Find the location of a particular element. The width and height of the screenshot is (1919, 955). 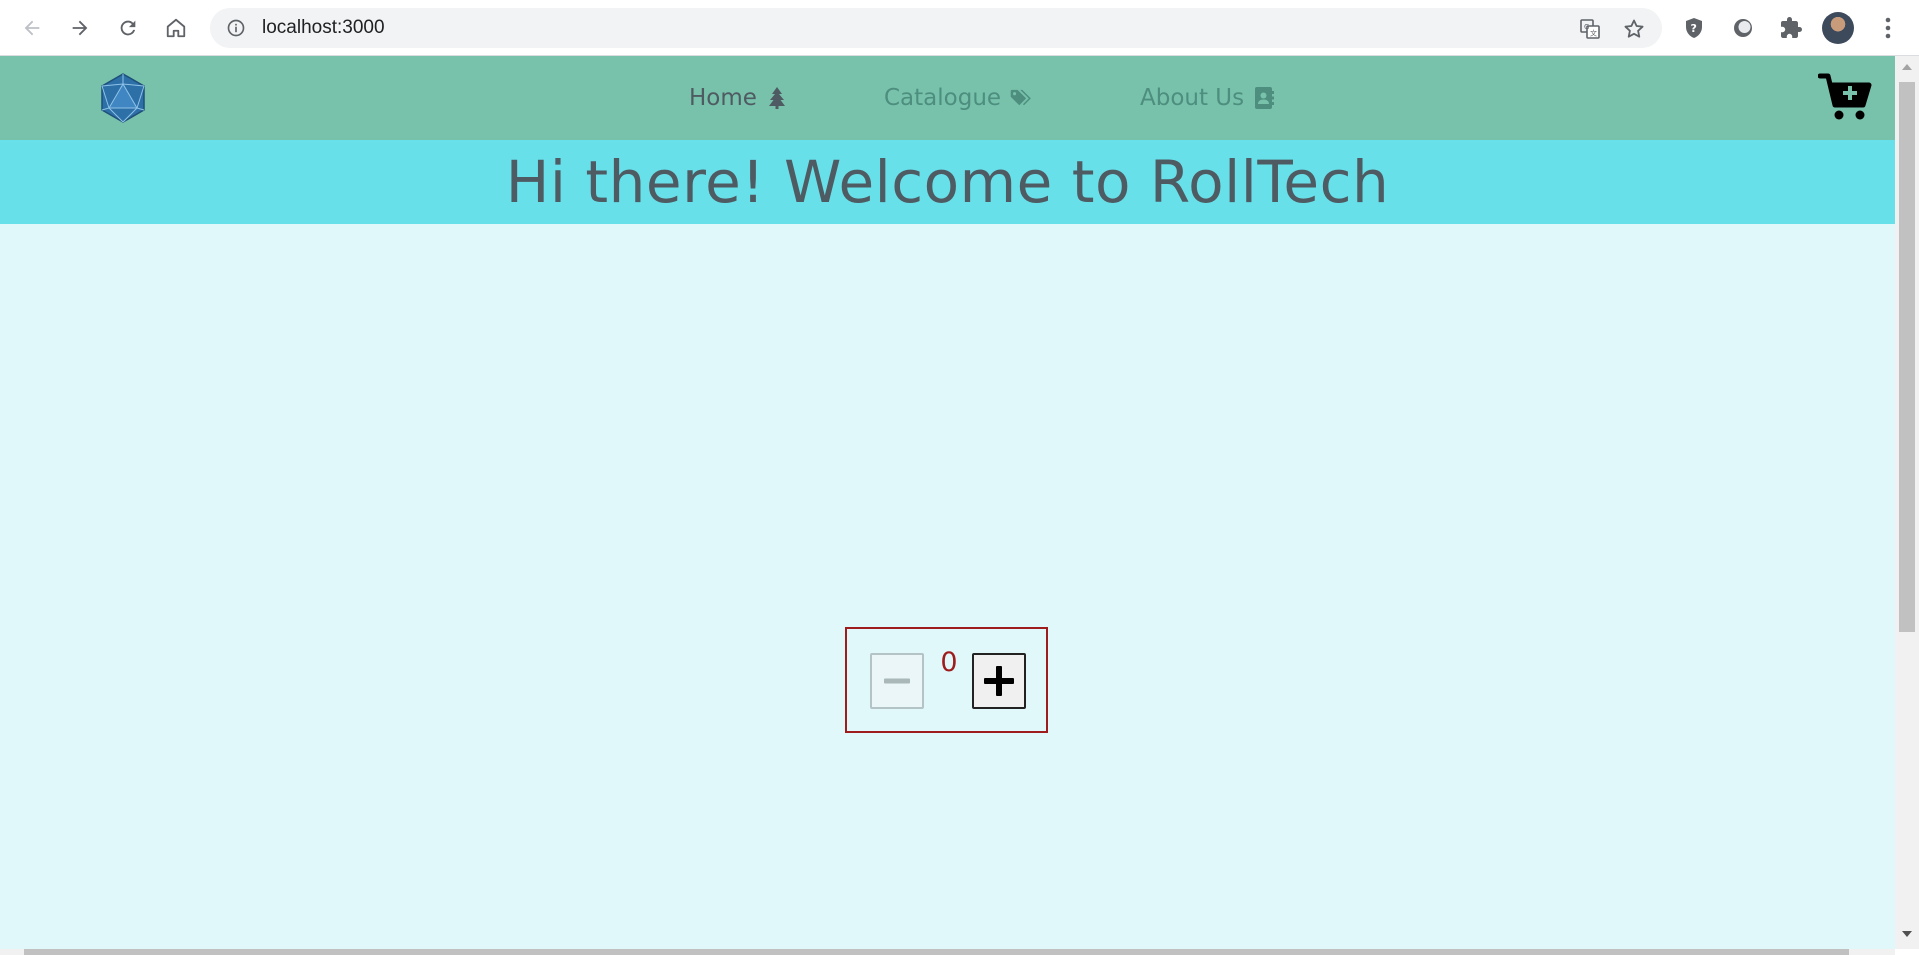

browser-toolbar: localhost:3000 G 文 ? is located at coordinates (959, 28).